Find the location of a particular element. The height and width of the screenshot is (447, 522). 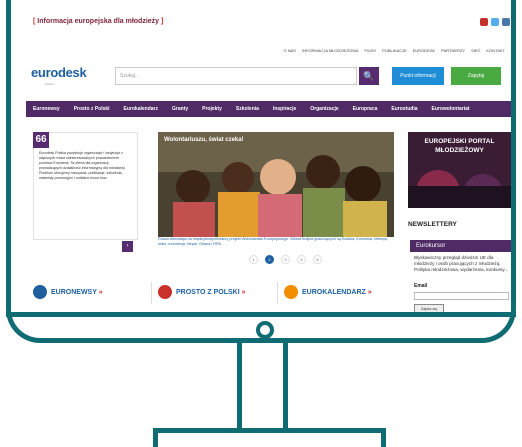

toplink: FILMY is located at coordinates (371, 50).